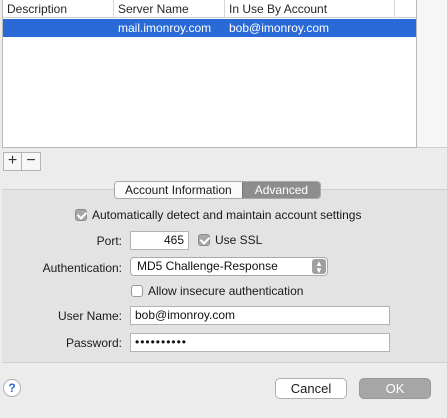  I want to click on username-label: User Name:, so click(89, 316).